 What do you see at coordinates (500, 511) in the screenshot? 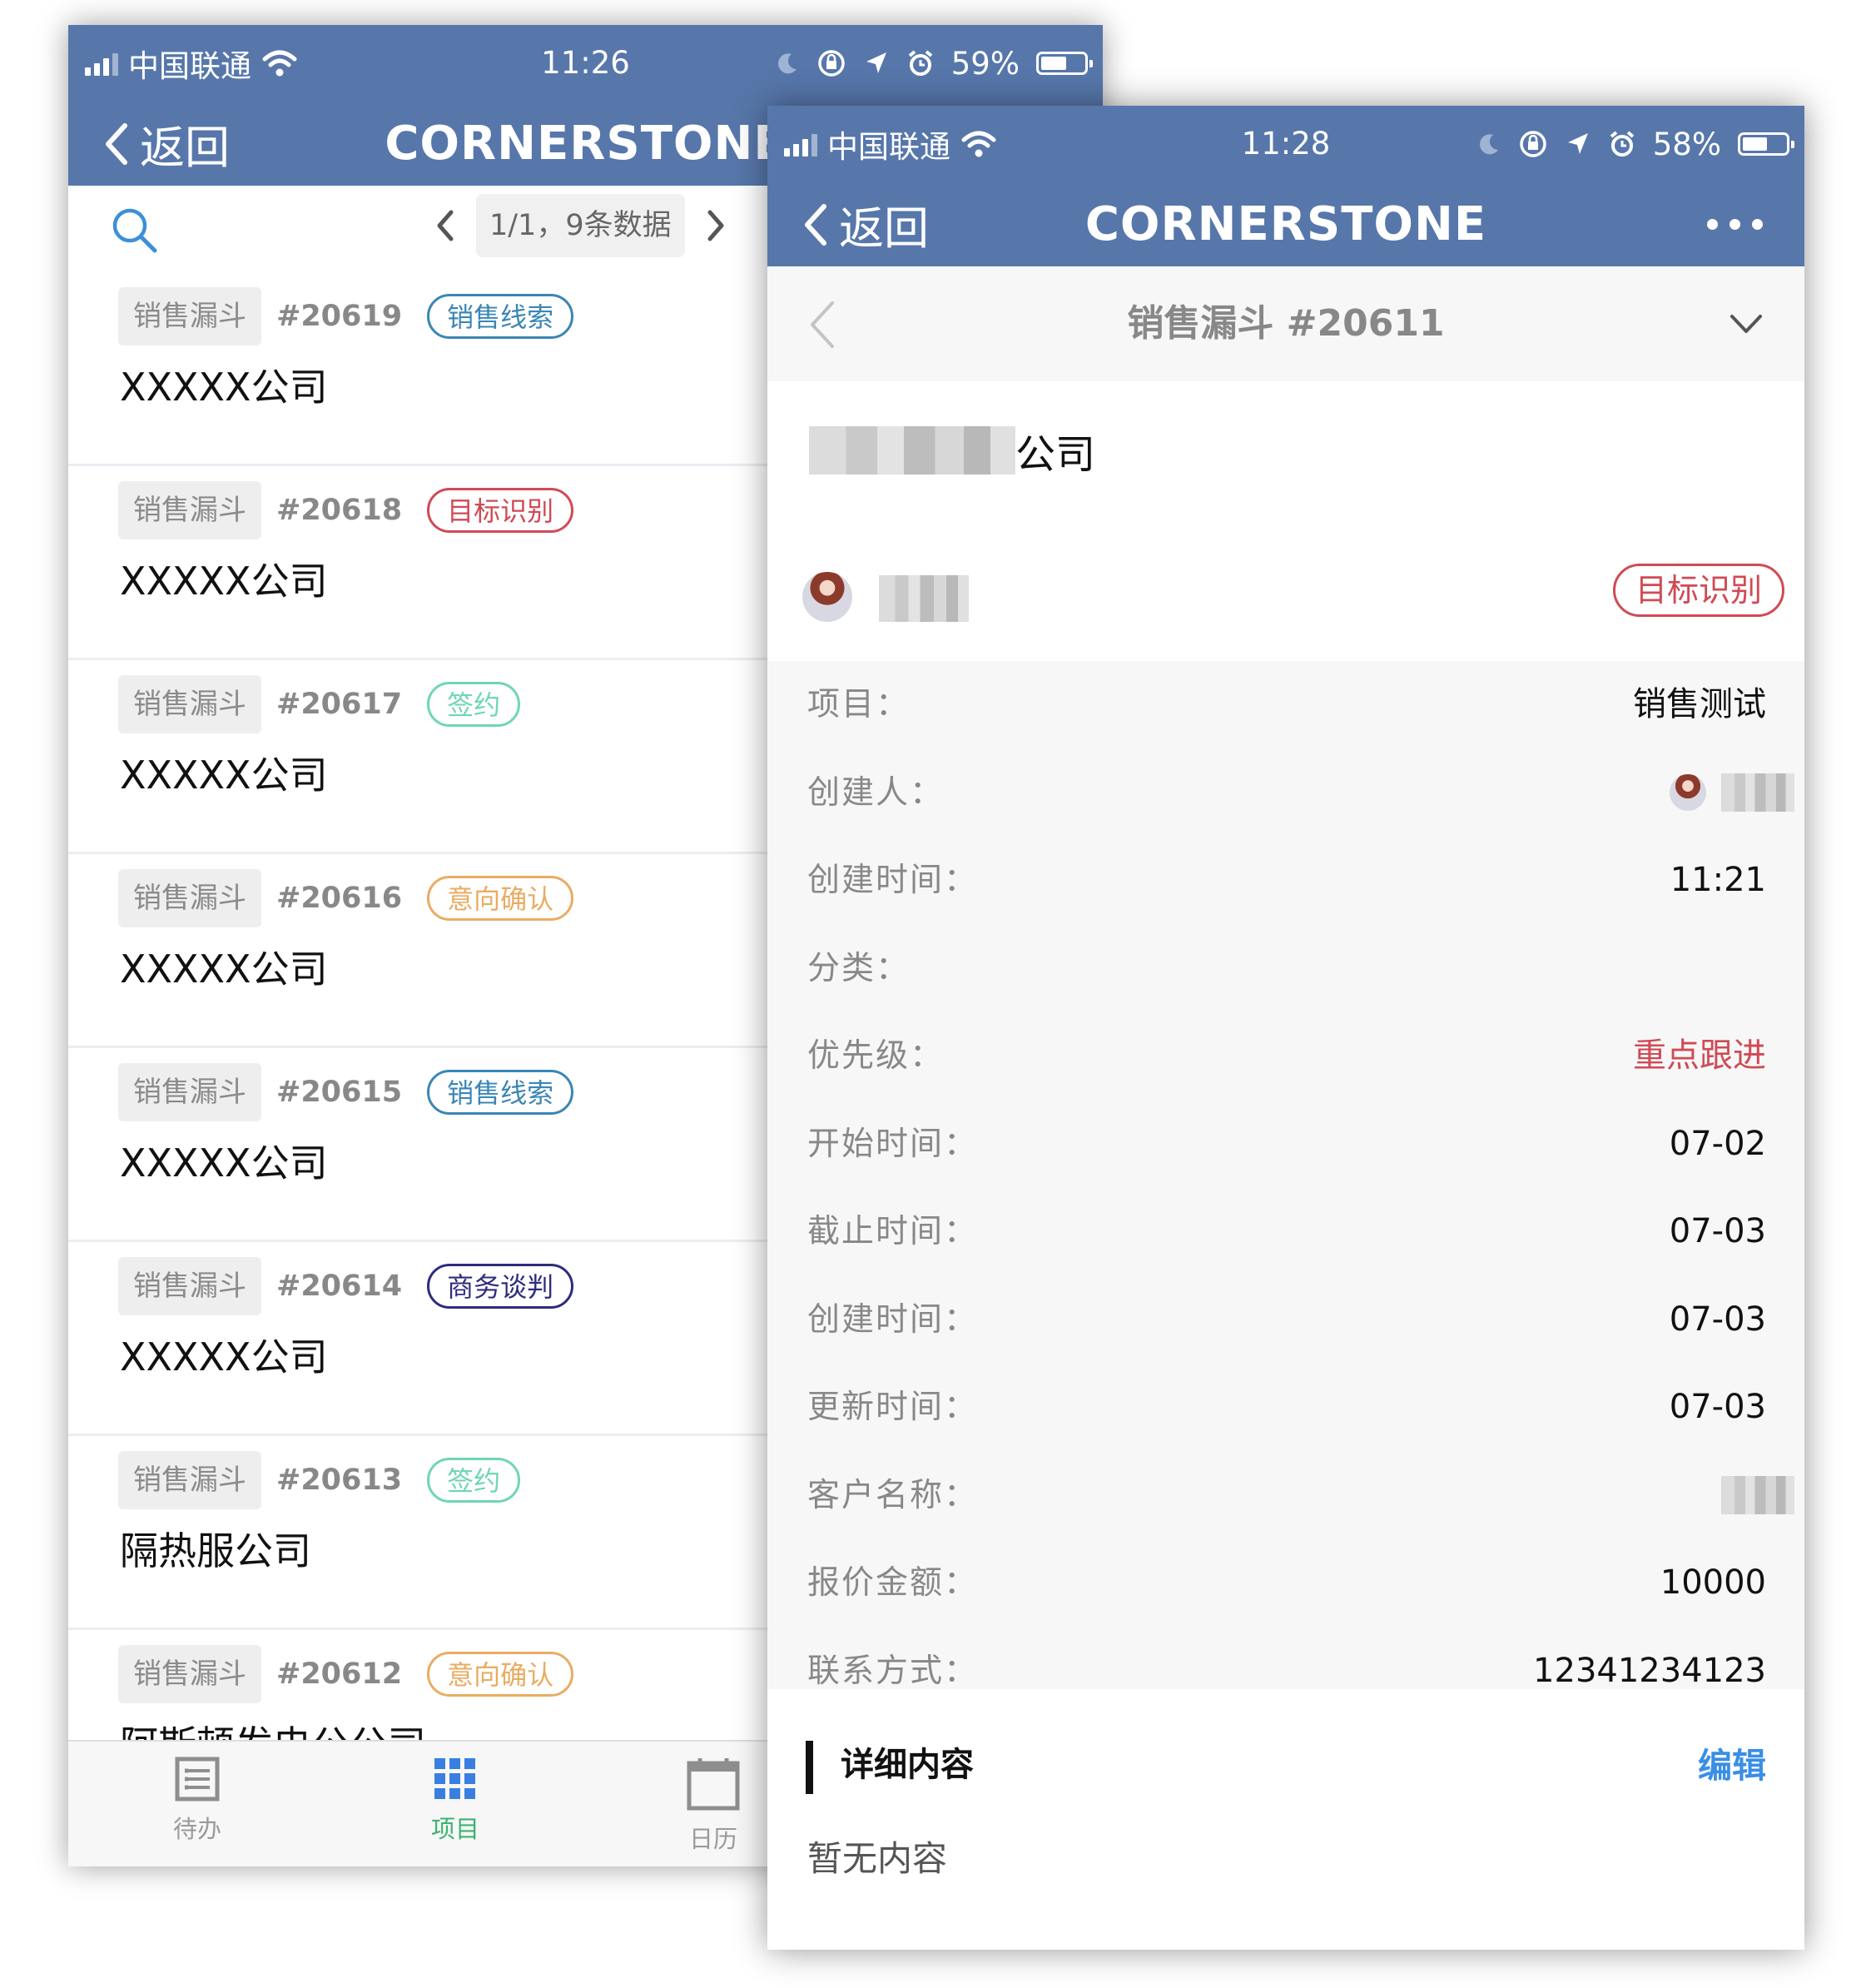
I see `stage-tag: 目标识别` at bounding box center [500, 511].